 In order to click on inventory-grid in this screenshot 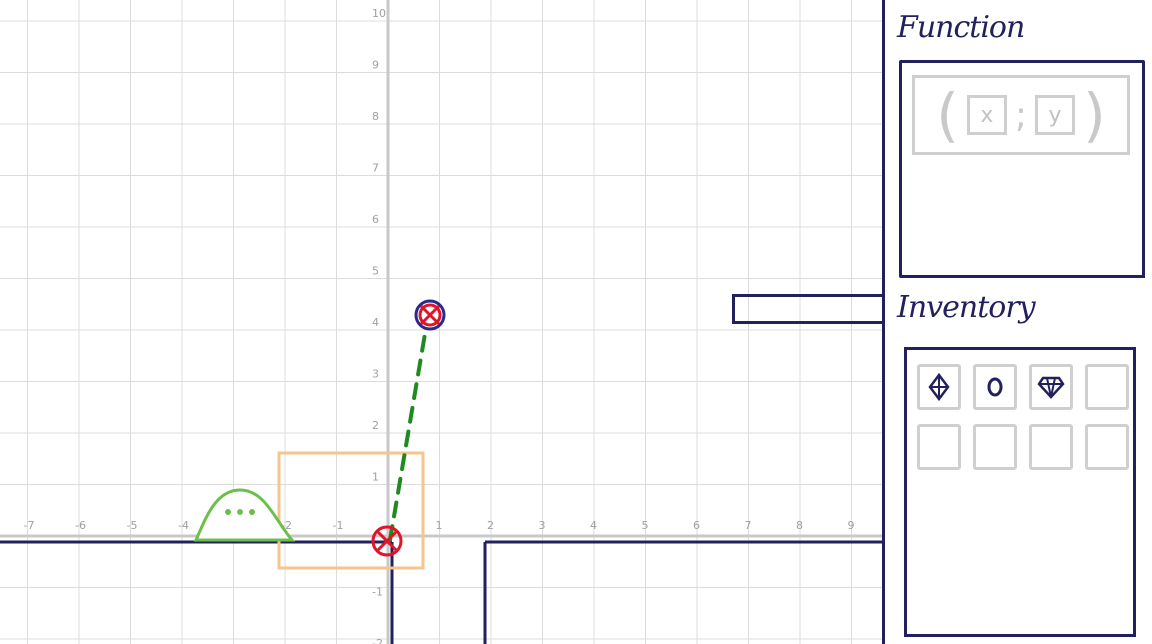, I will do `click(1023, 417)`.